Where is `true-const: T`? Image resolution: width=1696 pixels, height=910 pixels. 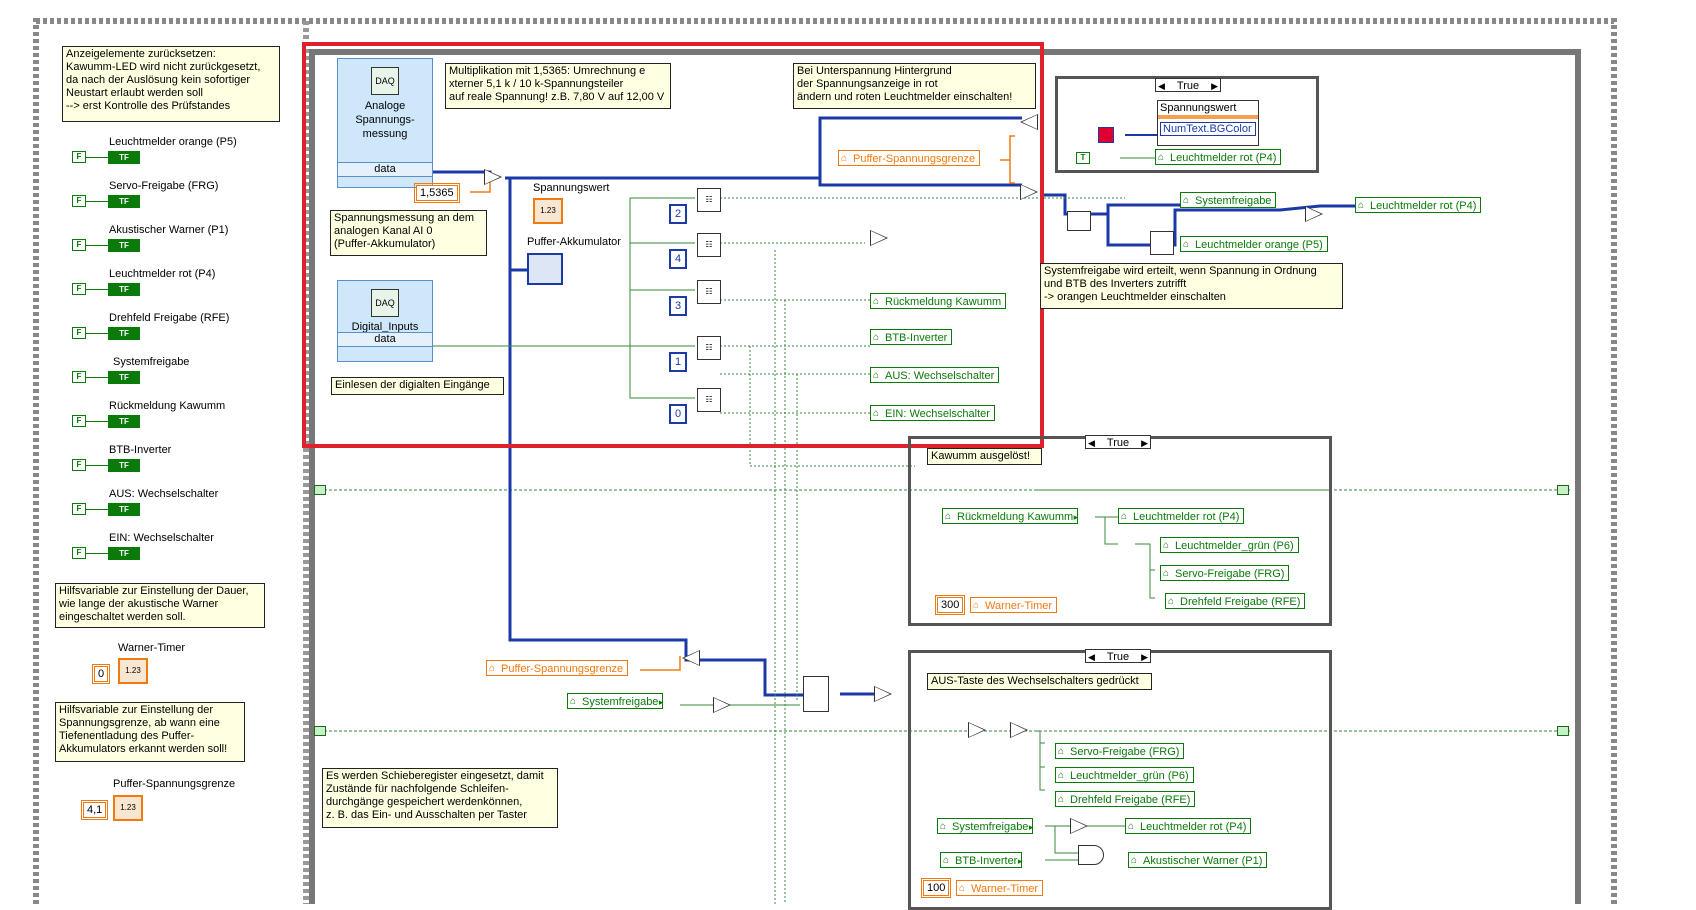
true-const: T is located at coordinates (1083, 158).